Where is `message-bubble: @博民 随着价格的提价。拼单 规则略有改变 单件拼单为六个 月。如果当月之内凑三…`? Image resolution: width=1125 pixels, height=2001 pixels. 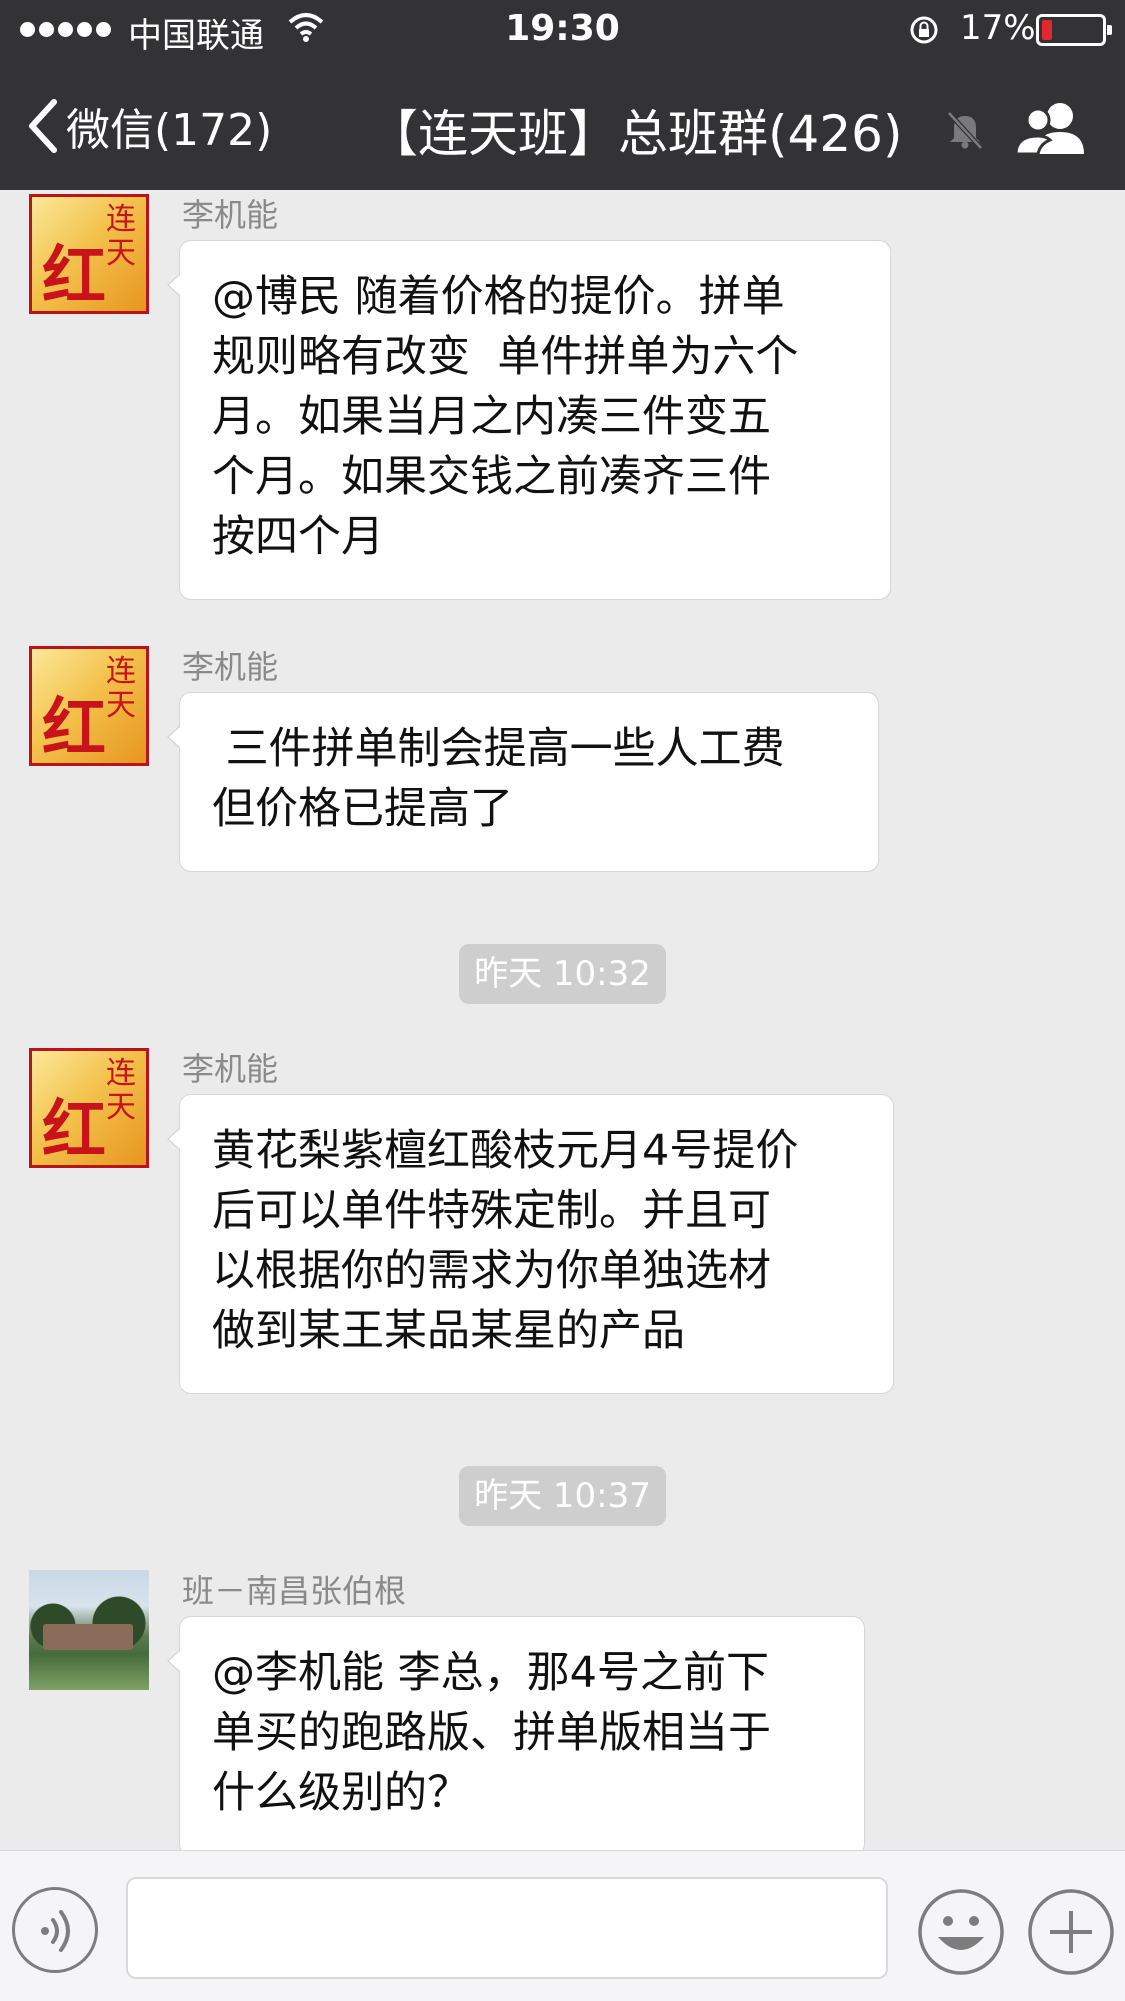
message-bubble: @博民 随着价格的提价。拼单 规则略有改变 单件拼单为六个 月。如果当月之内凑三… is located at coordinates (529, 420).